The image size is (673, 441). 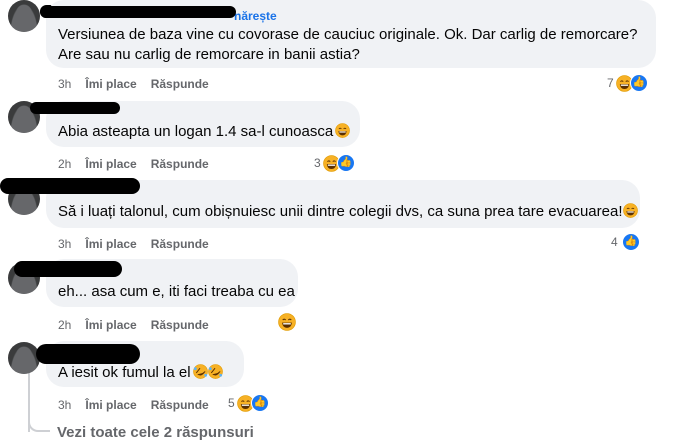 I want to click on view-all-replies-link: Vezi toate cele 2 răspunsuri, so click(x=155, y=432).